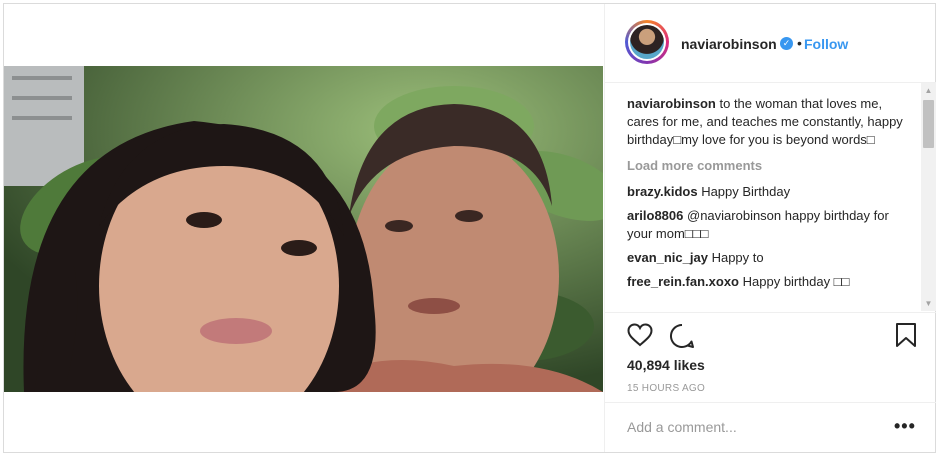 This screenshot has width=939, height=456. Describe the element at coordinates (640, 337) in the screenshot. I see `heart-icon` at that location.